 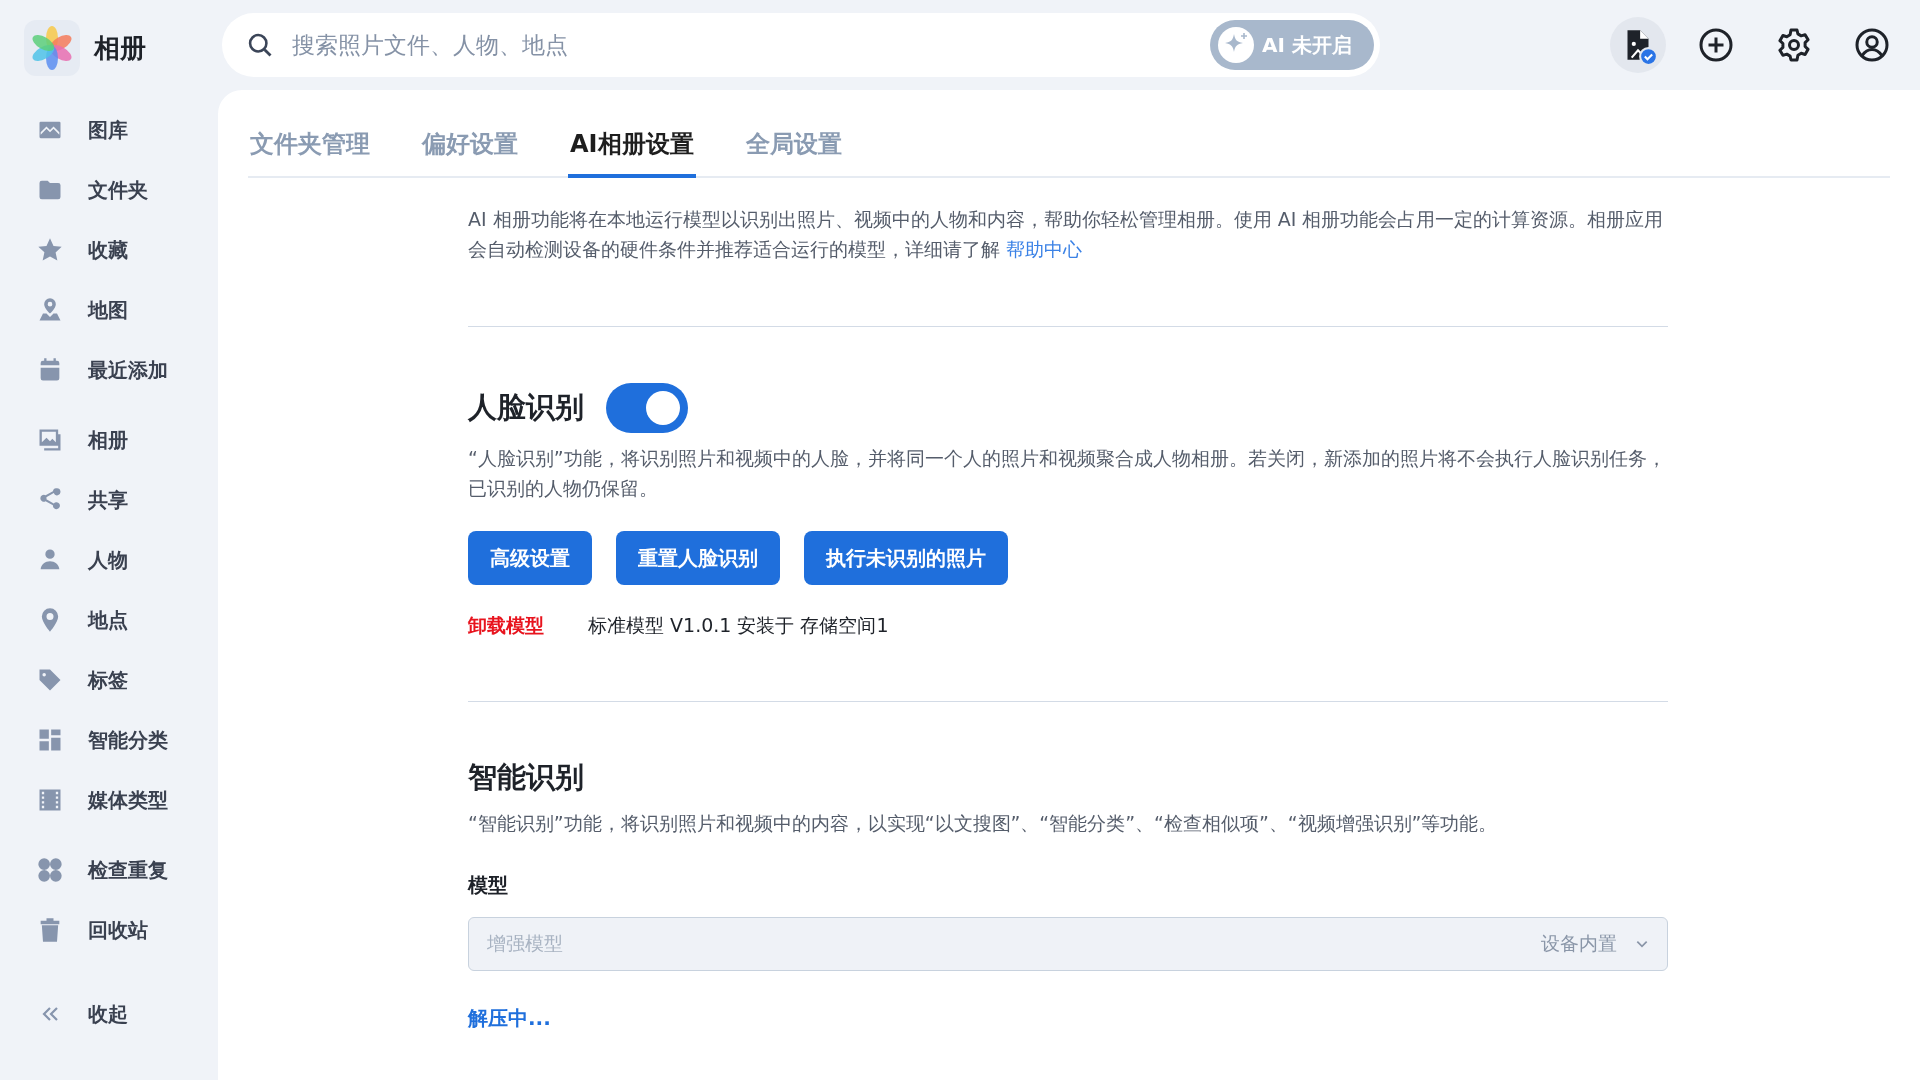 I want to click on section-description: “智能识别”功能，将识别照片和视频中的内容，以实现“以文搜图”、“智能分类”、“检查相似项”、“视频增强识别”等功能。, so click(x=983, y=823).